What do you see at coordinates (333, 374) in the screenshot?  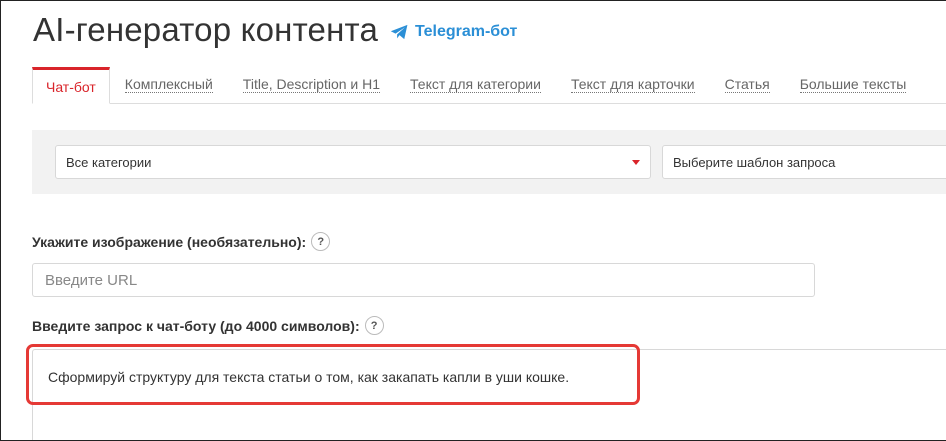 I see `annotation-highlight-box` at bounding box center [333, 374].